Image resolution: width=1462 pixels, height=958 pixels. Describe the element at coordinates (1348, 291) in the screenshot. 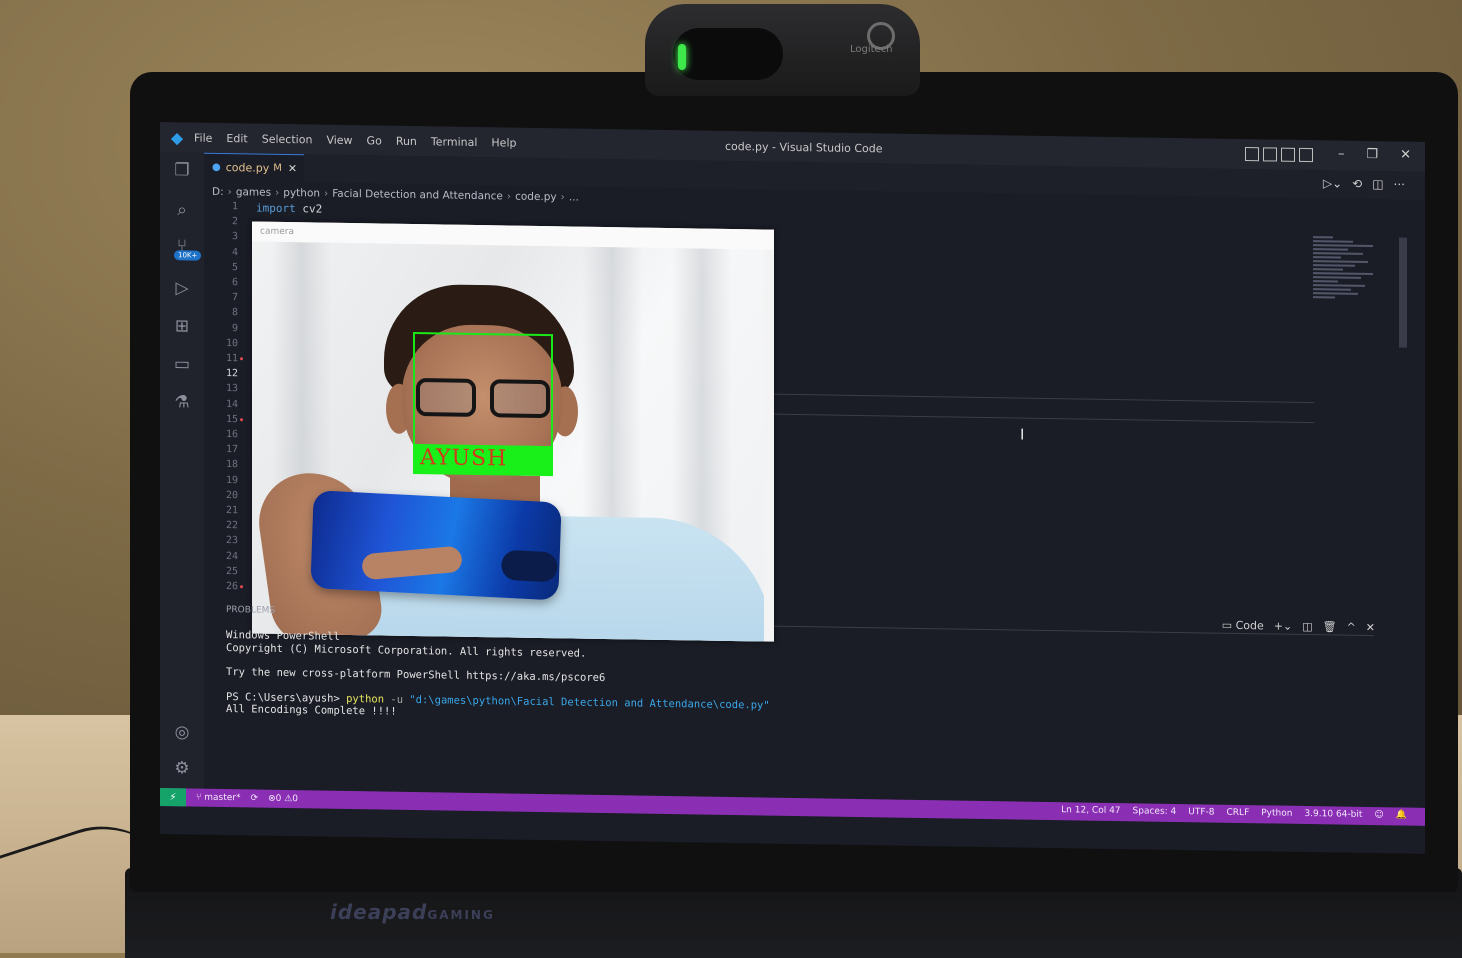

I see `minimap` at that location.